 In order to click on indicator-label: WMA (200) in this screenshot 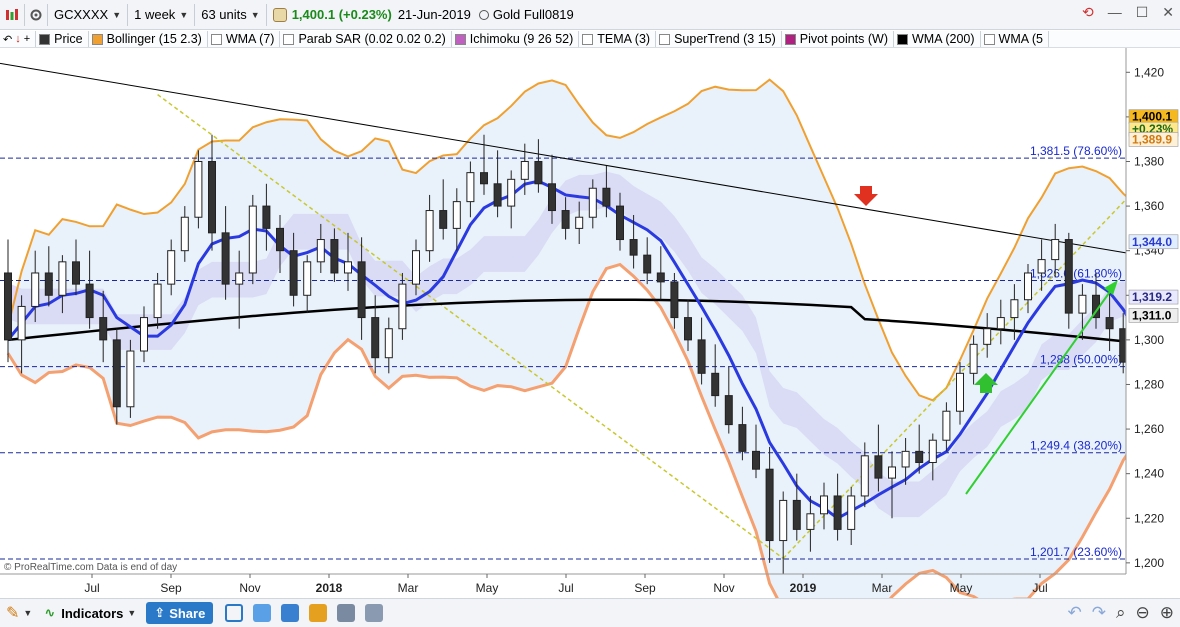, I will do `click(943, 39)`.